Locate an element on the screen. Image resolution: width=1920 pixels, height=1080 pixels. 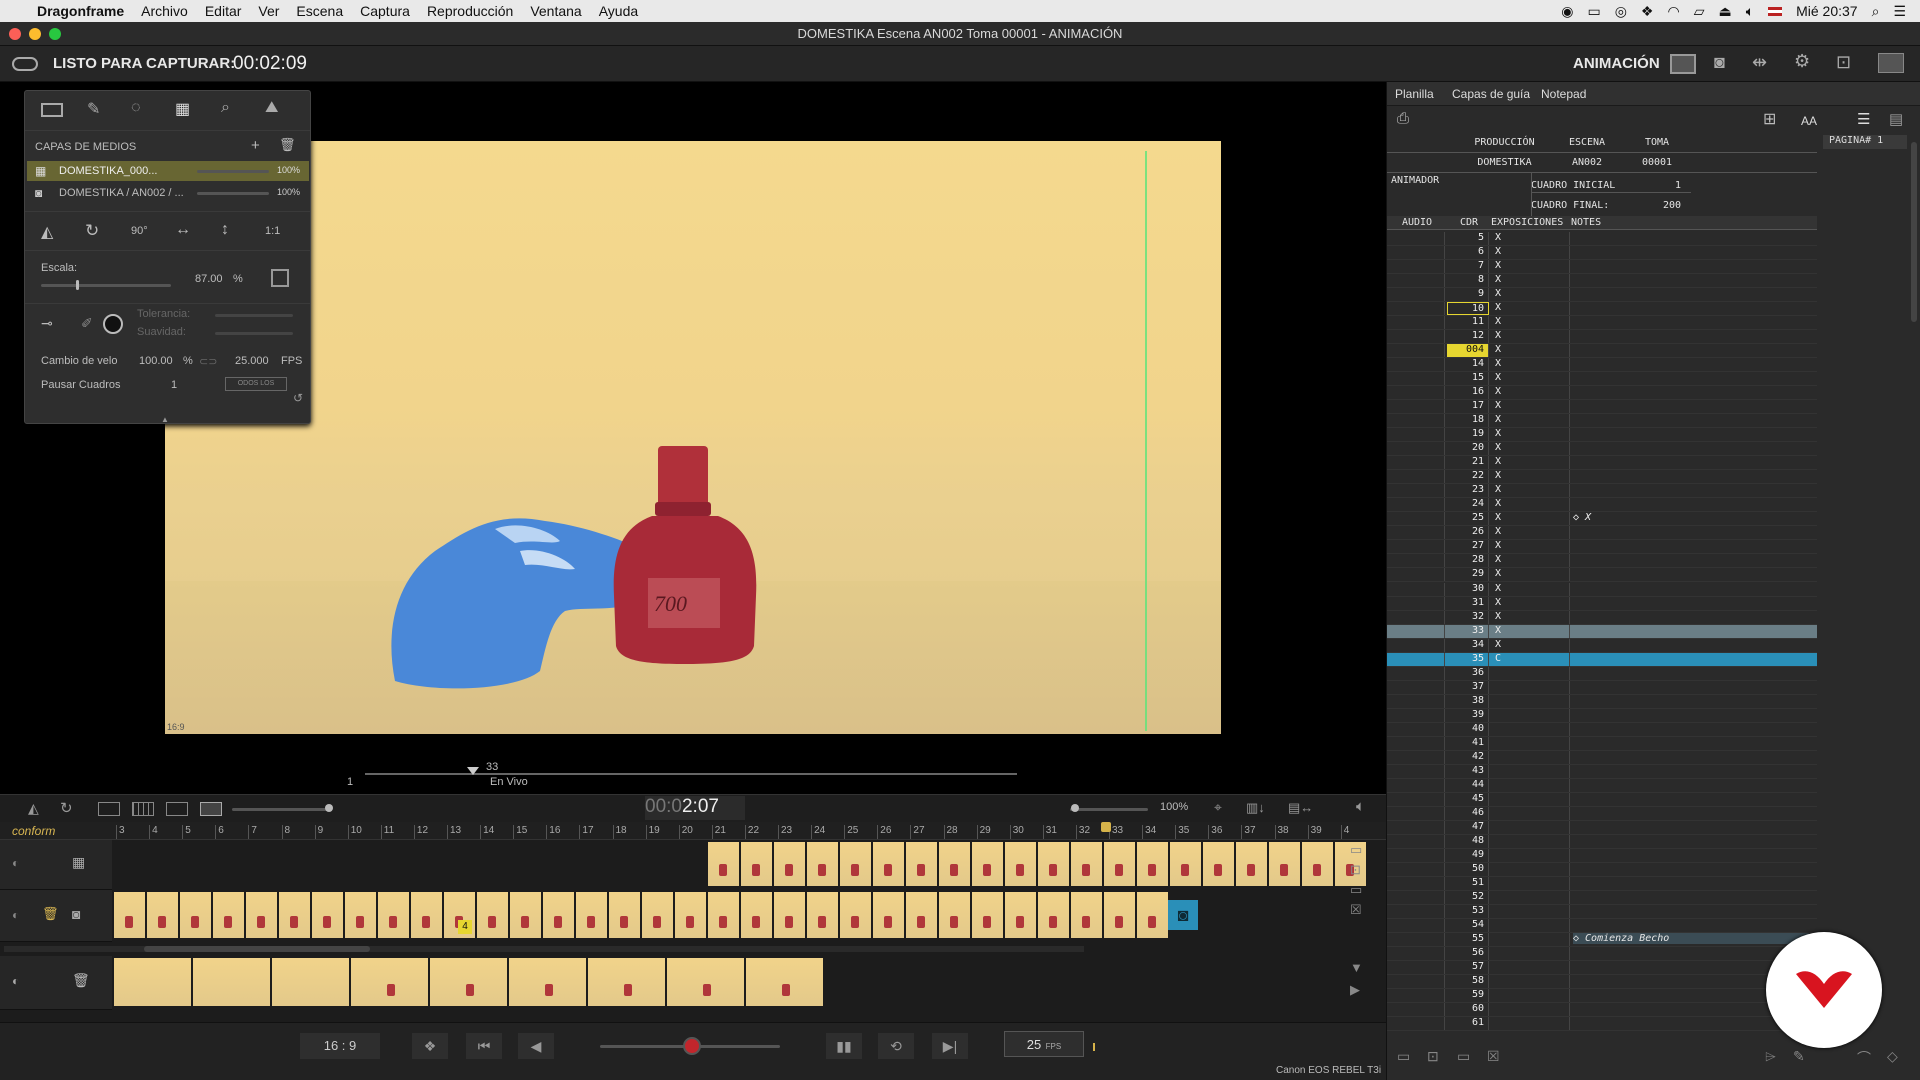
sheet-row: 24 X is located at coordinates (1602, 505).